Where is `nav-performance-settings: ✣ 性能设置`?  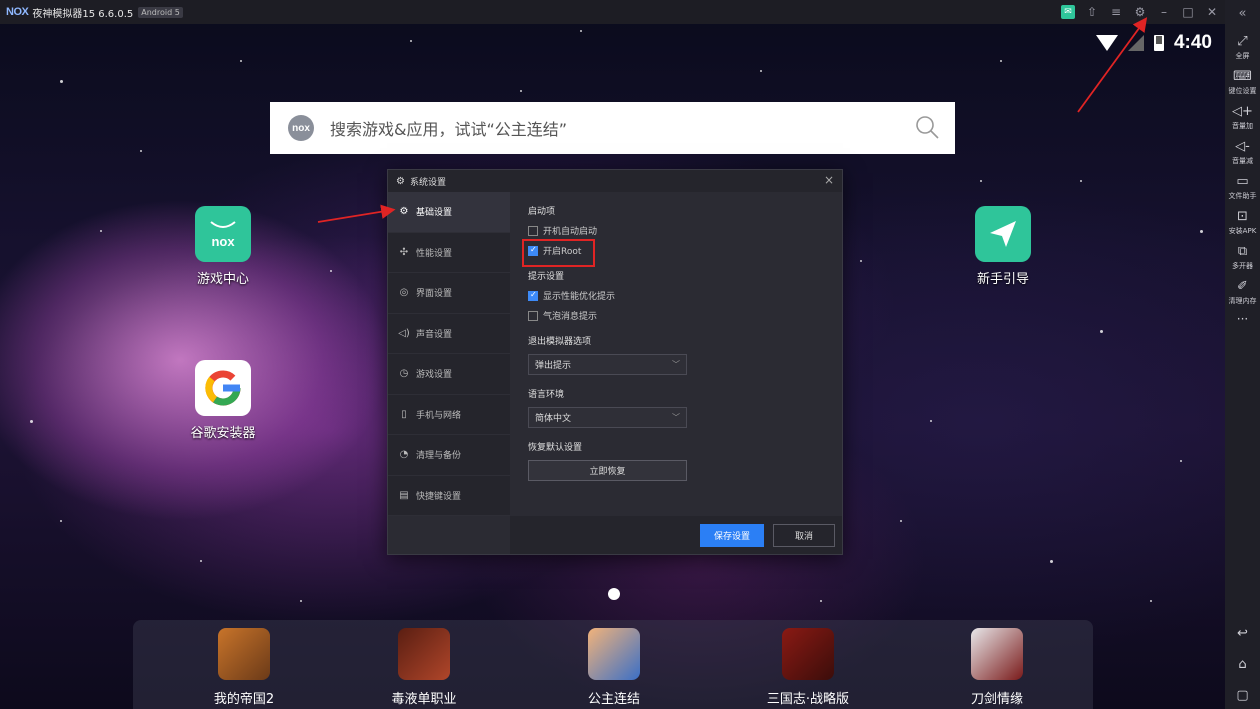
nav-performance-settings: ✣ 性能设置 is located at coordinates (449, 253).